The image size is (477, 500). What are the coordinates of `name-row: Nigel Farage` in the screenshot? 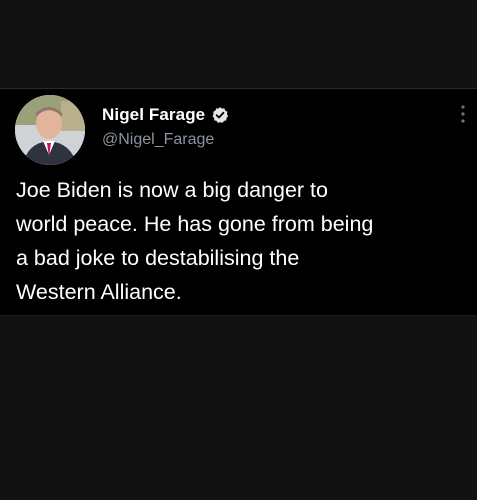 It's located at (165, 115).